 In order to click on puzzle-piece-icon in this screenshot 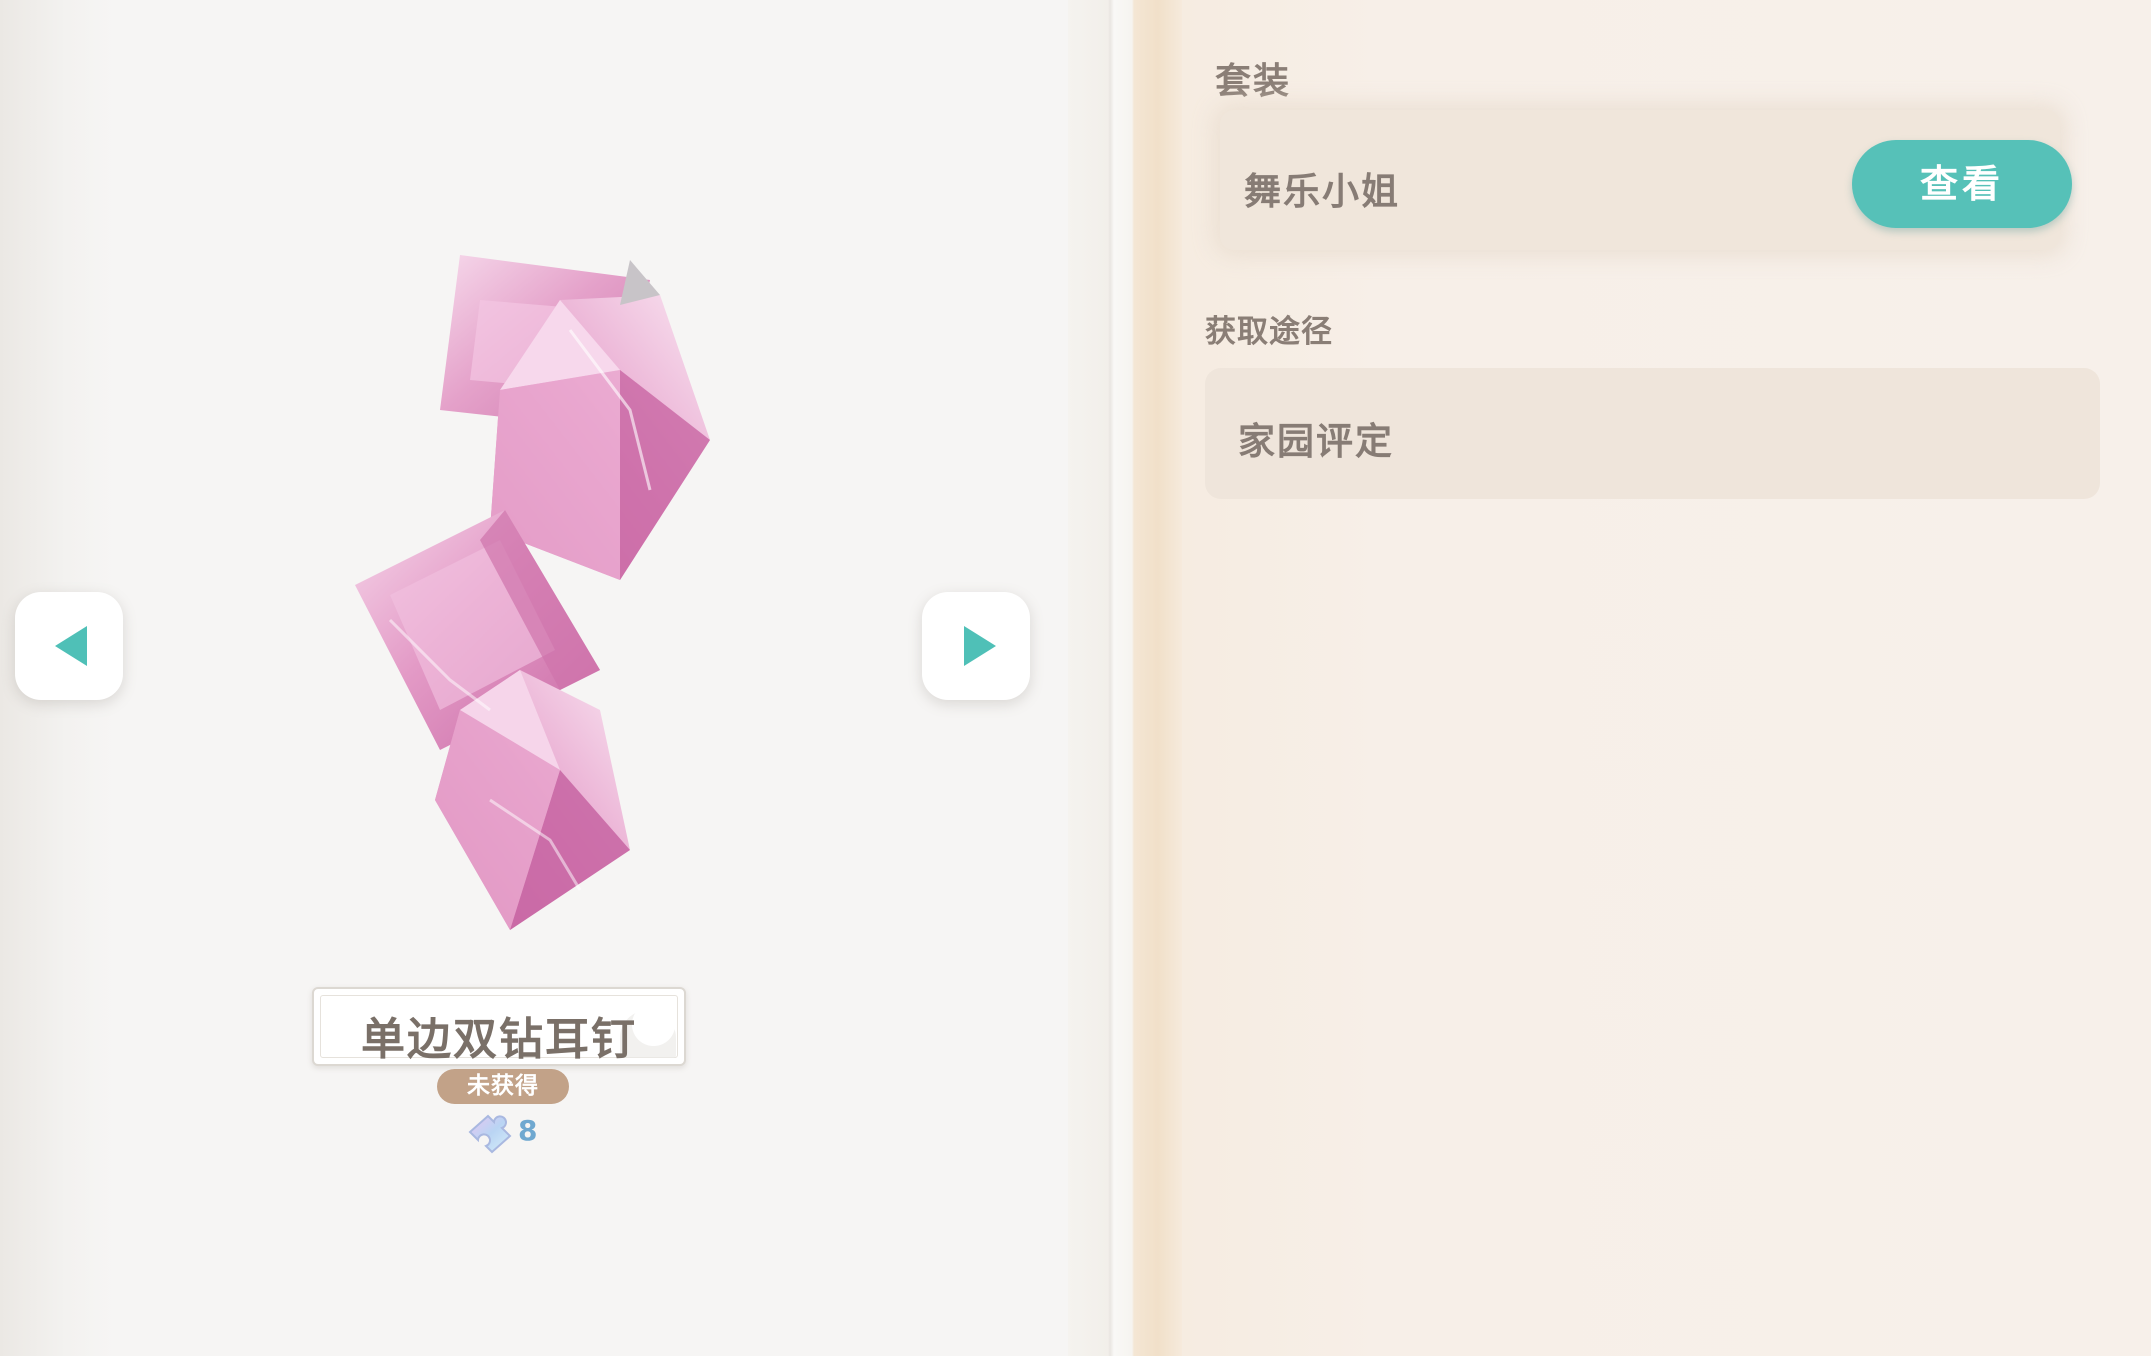, I will do `click(490, 1134)`.